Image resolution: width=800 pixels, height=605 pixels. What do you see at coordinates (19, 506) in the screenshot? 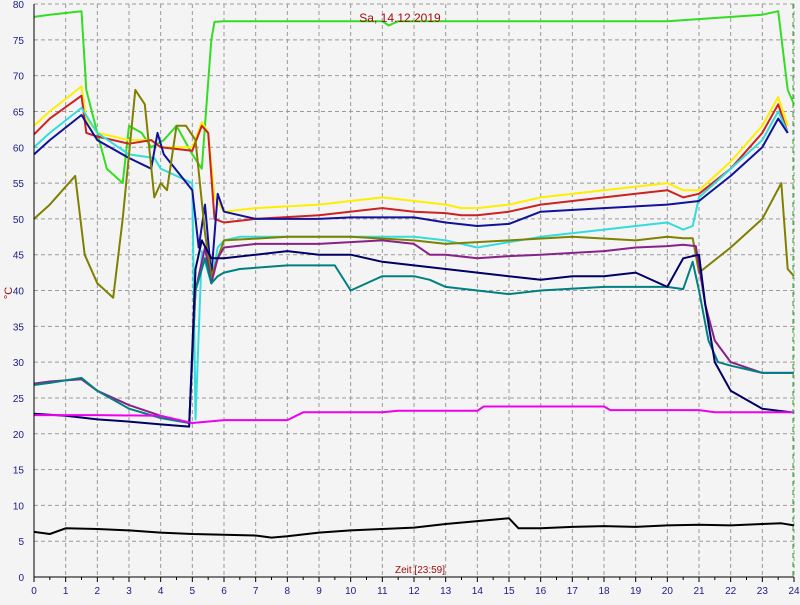
I see `y-tick-label: 10` at bounding box center [19, 506].